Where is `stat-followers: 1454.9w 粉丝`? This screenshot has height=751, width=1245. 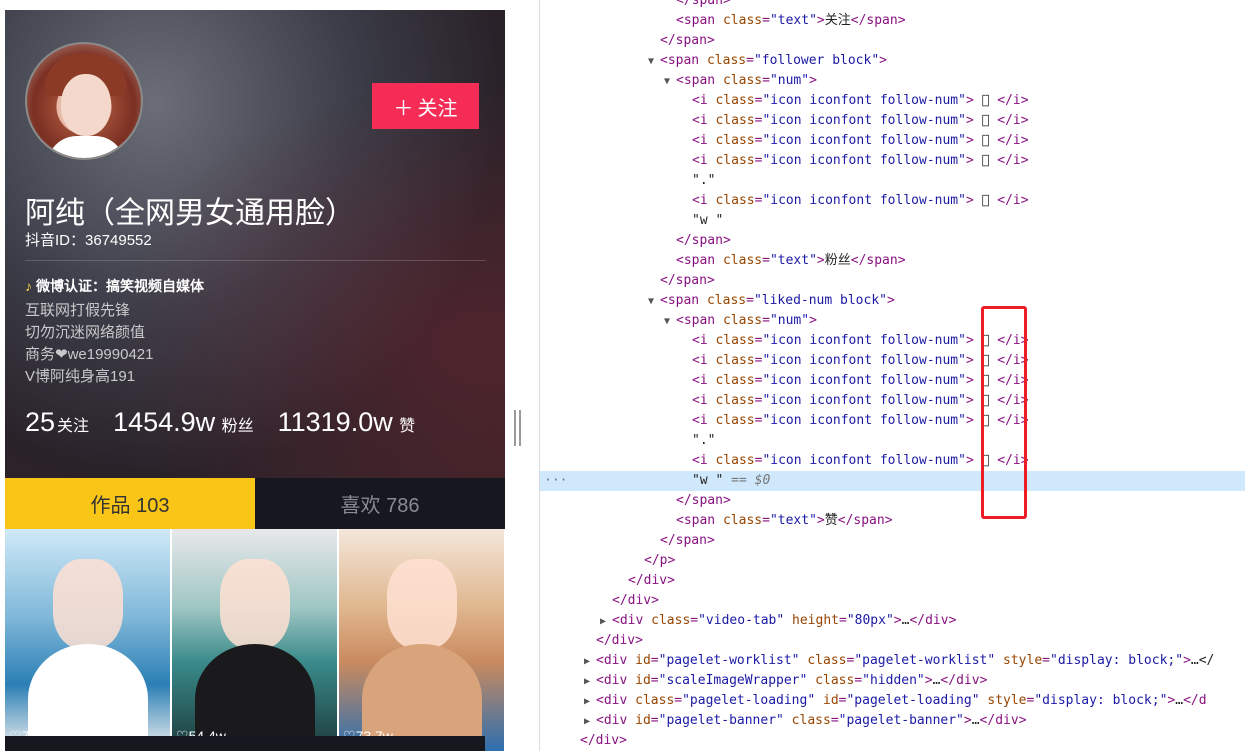
stat-followers: 1454.9w 粉丝 is located at coordinates (183, 422).